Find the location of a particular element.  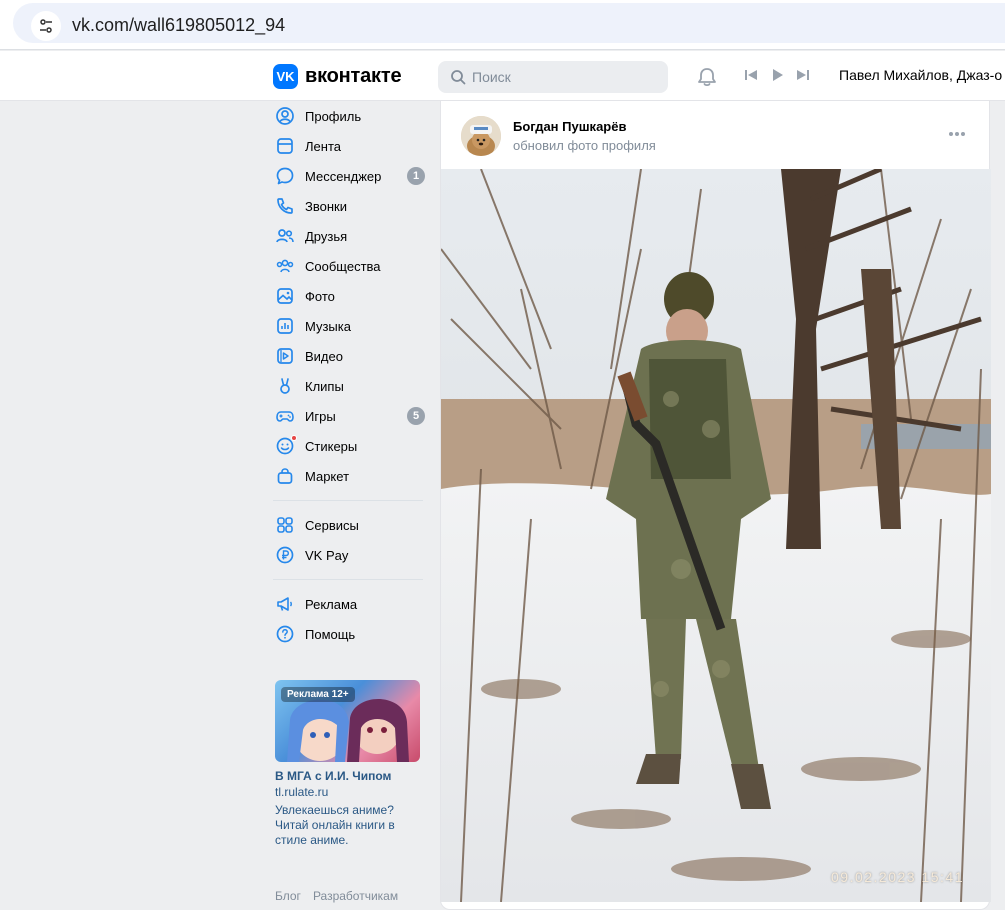

nav-item-help: Помощь is located at coordinates (353, 634).